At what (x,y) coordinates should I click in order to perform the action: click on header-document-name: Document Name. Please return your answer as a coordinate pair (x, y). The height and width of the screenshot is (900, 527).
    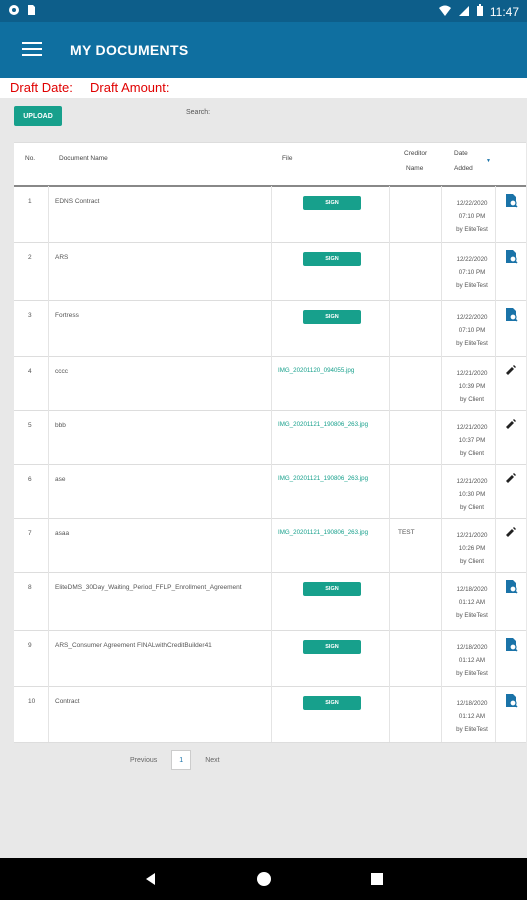
    Looking at the image, I should click on (83, 158).